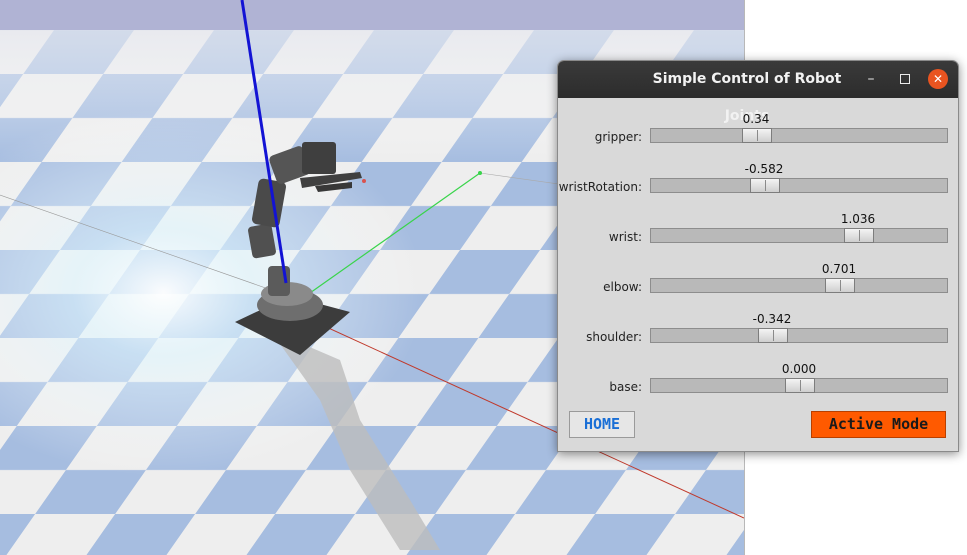  I want to click on shoulder-label: shoulder:, so click(614, 337).